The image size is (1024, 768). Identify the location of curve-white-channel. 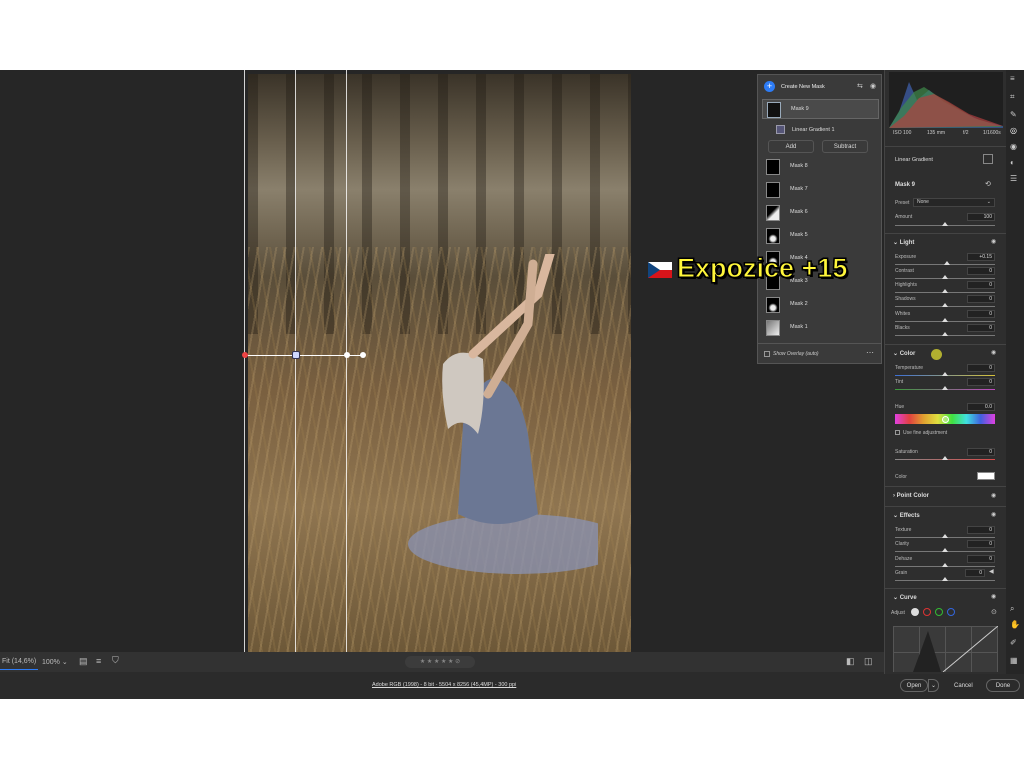
(915, 612).